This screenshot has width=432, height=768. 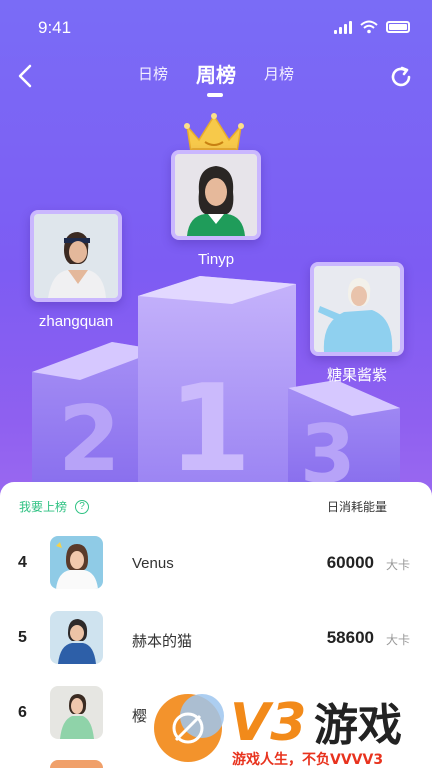 What do you see at coordinates (350, 562) in the screenshot?
I see `energy-score: 60000` at bounding box center [350, 562].